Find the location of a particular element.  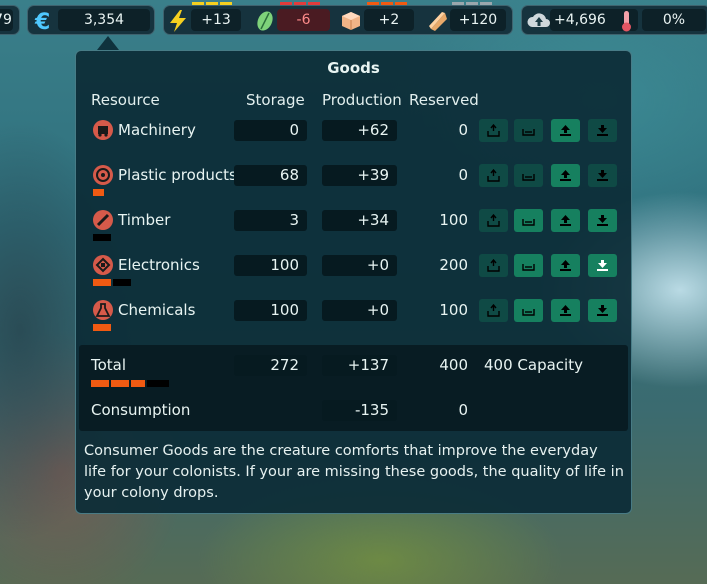

storage-value: 3 is located at coordinates (270, 220).